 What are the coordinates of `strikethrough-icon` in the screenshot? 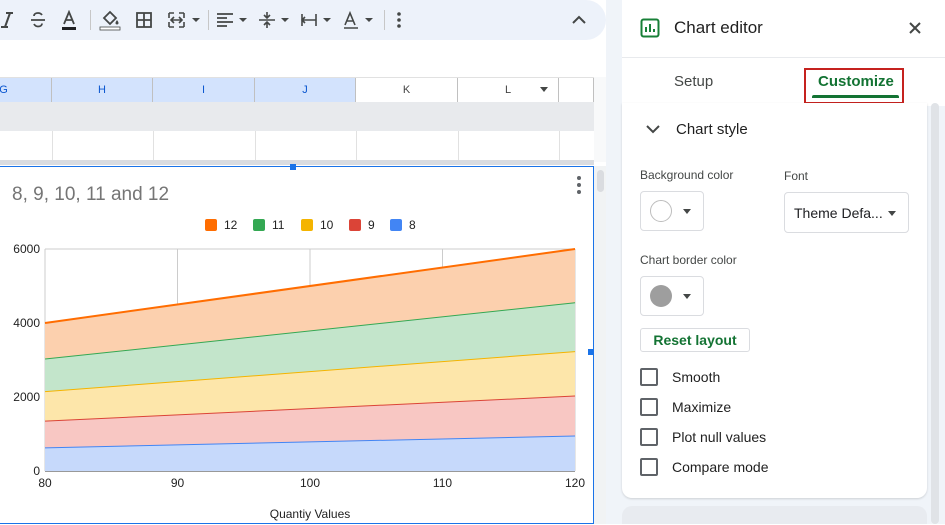 It's located at (38, 20).